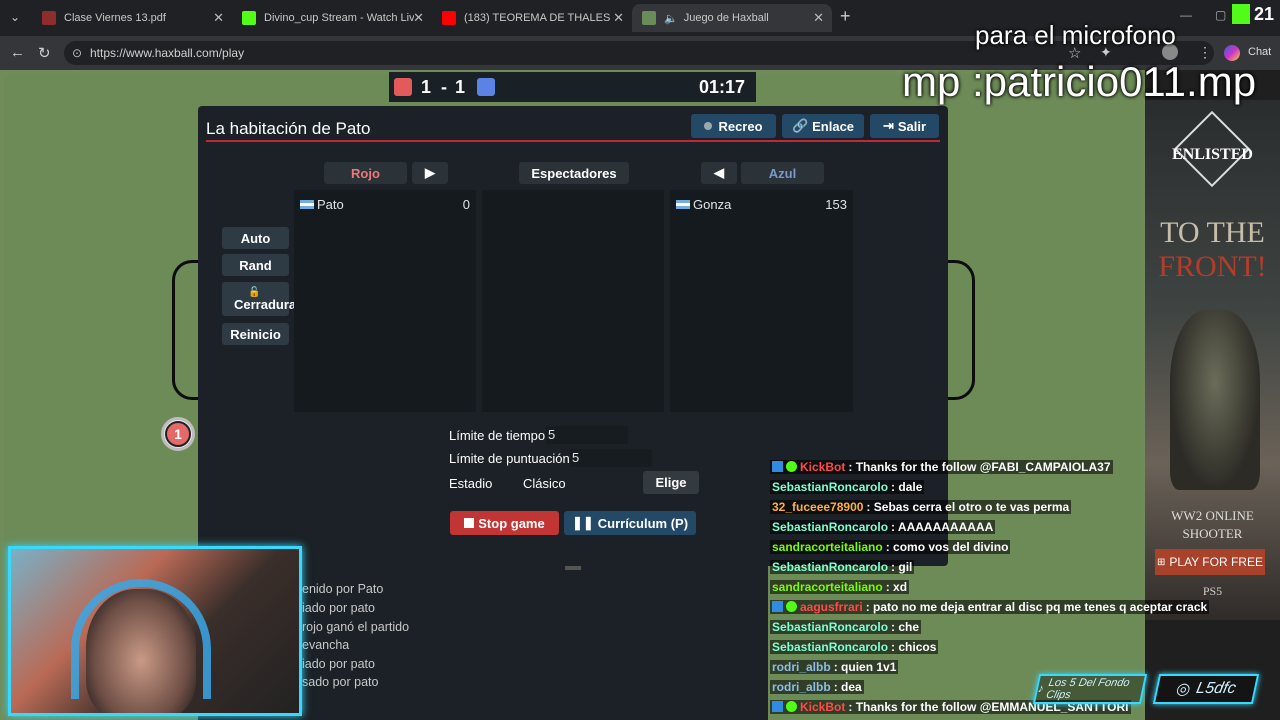 The width and height of the screenshot is (1280, 720). I want to click on score-limit-label: Límite de puntuación, so click(509, 458).